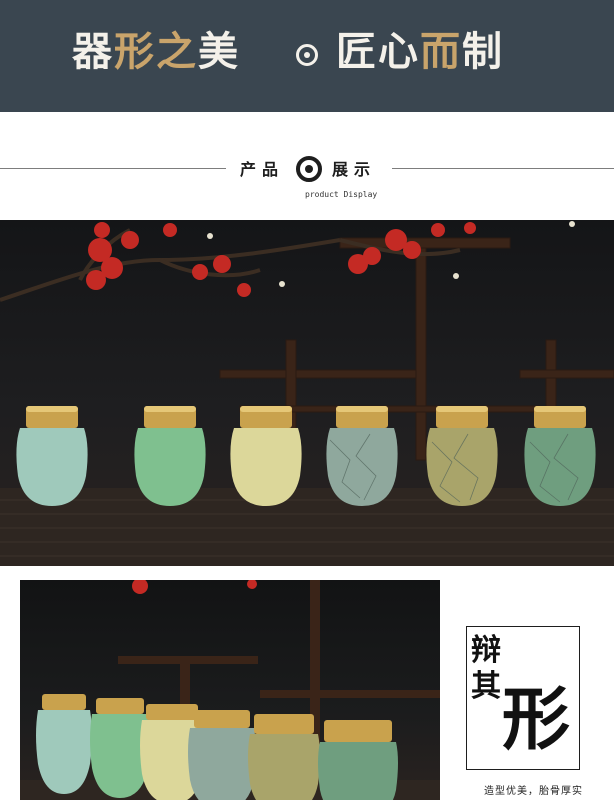  Describe the element at coordinates (486, 650) in the screenshot. I see `feature-char-1: 辩` at that location.